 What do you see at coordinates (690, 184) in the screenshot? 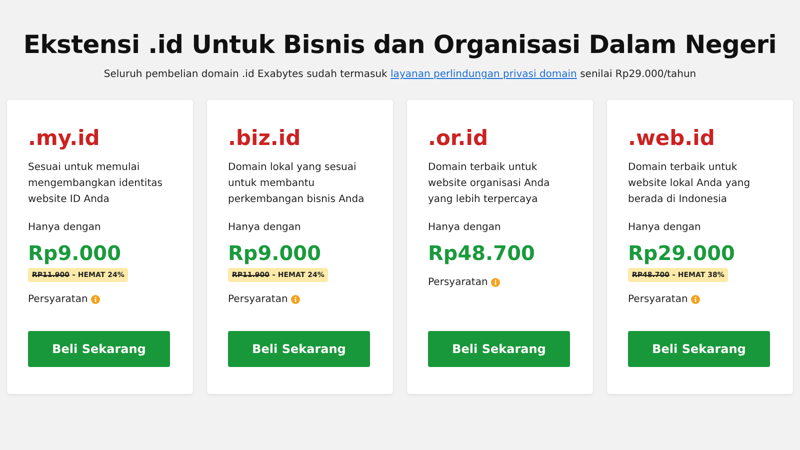
I see `domain-description: Domain terbaik untuk website lokal Anda yang berada di Indonesia` at bounding box center [690, 184].